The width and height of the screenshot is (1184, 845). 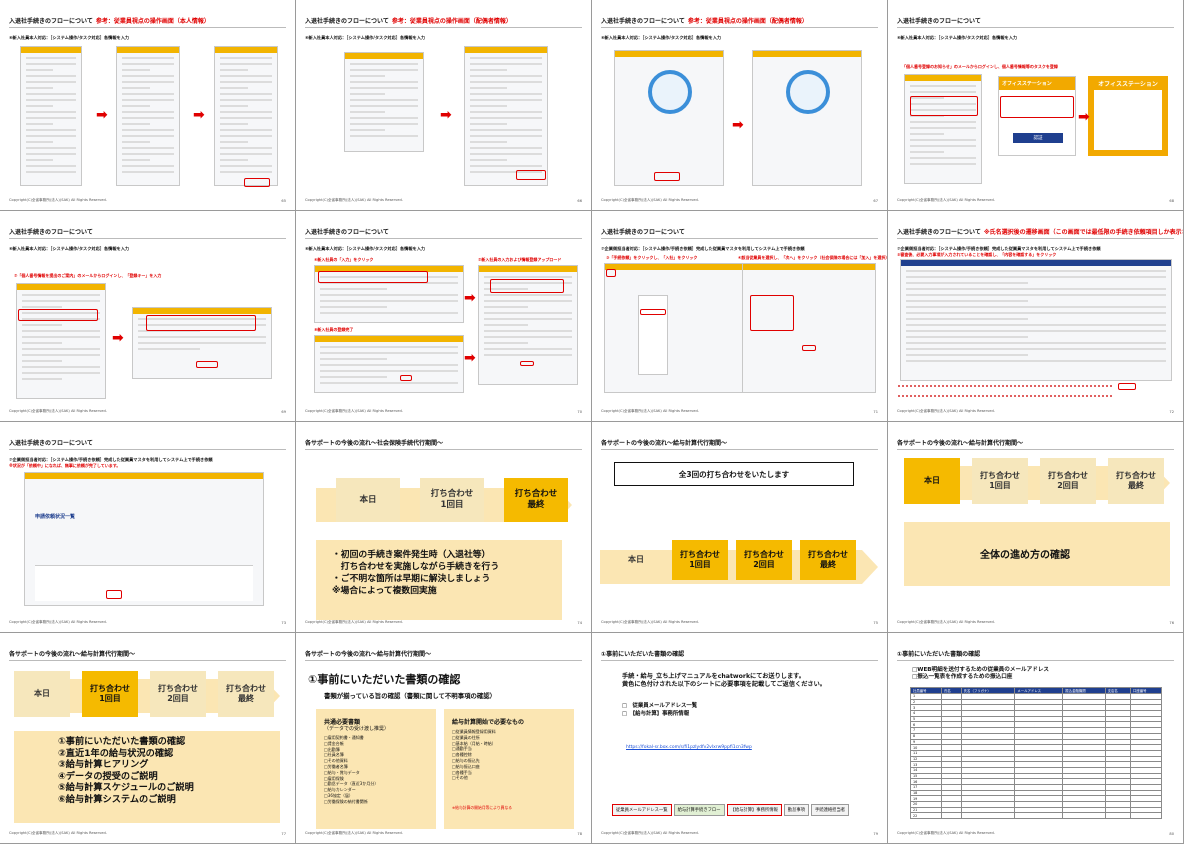 What do you see at coordinates (926, 816) in the screenshot?
I see `table-cell: 22` at bounding box center [926, 816].